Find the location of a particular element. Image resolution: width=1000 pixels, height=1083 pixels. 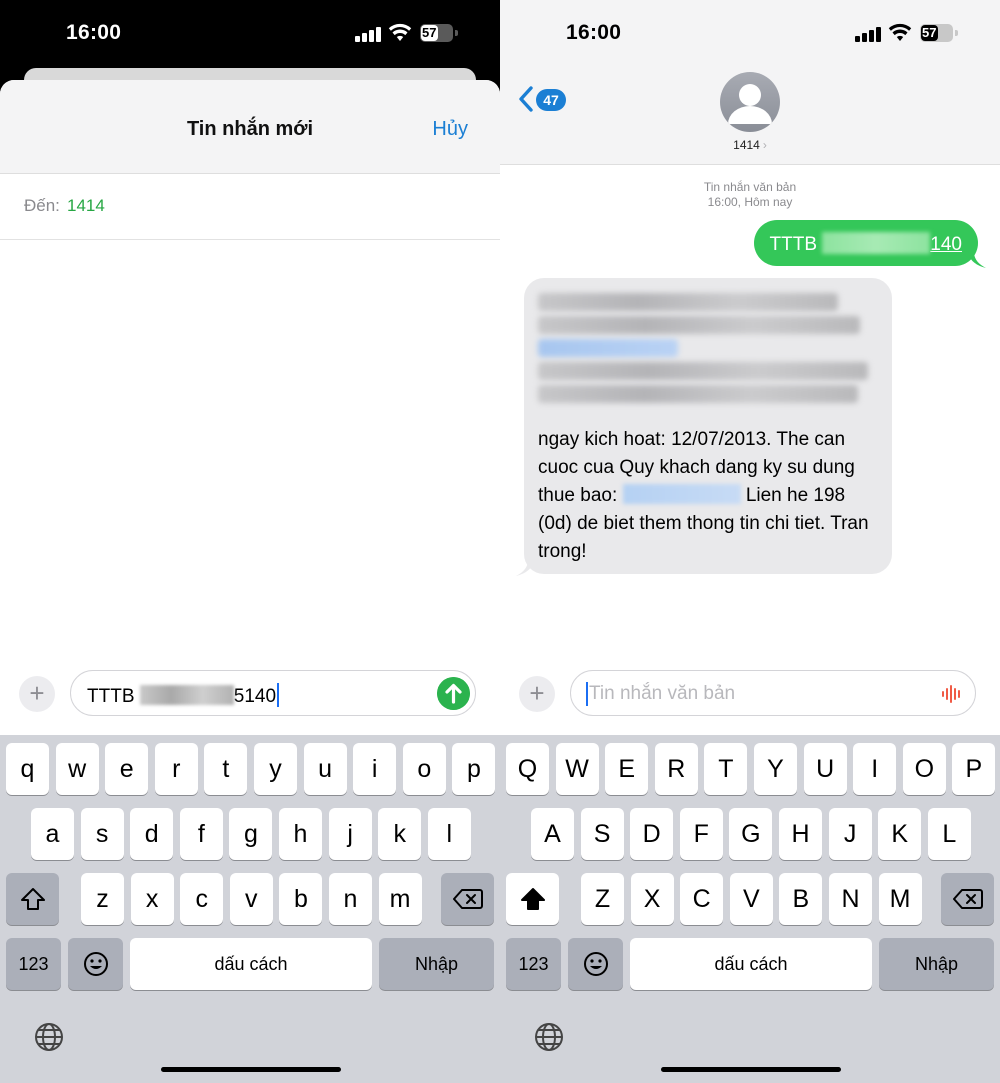

key-a: A is located at coordinates (552, 834).